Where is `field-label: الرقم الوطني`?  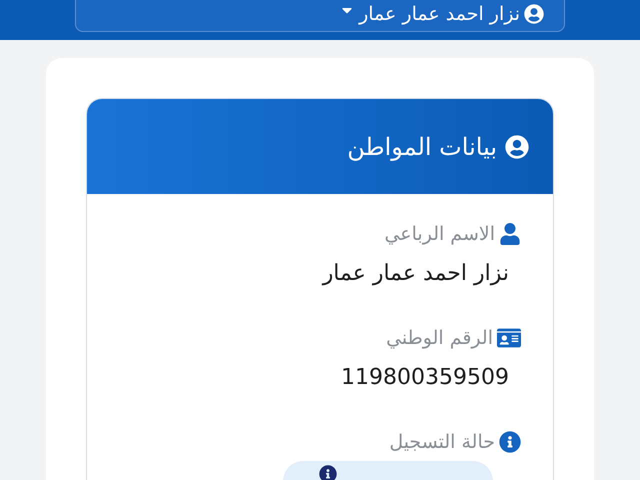
field-label: الرقم الوطني is located at coordinates (439, 338).